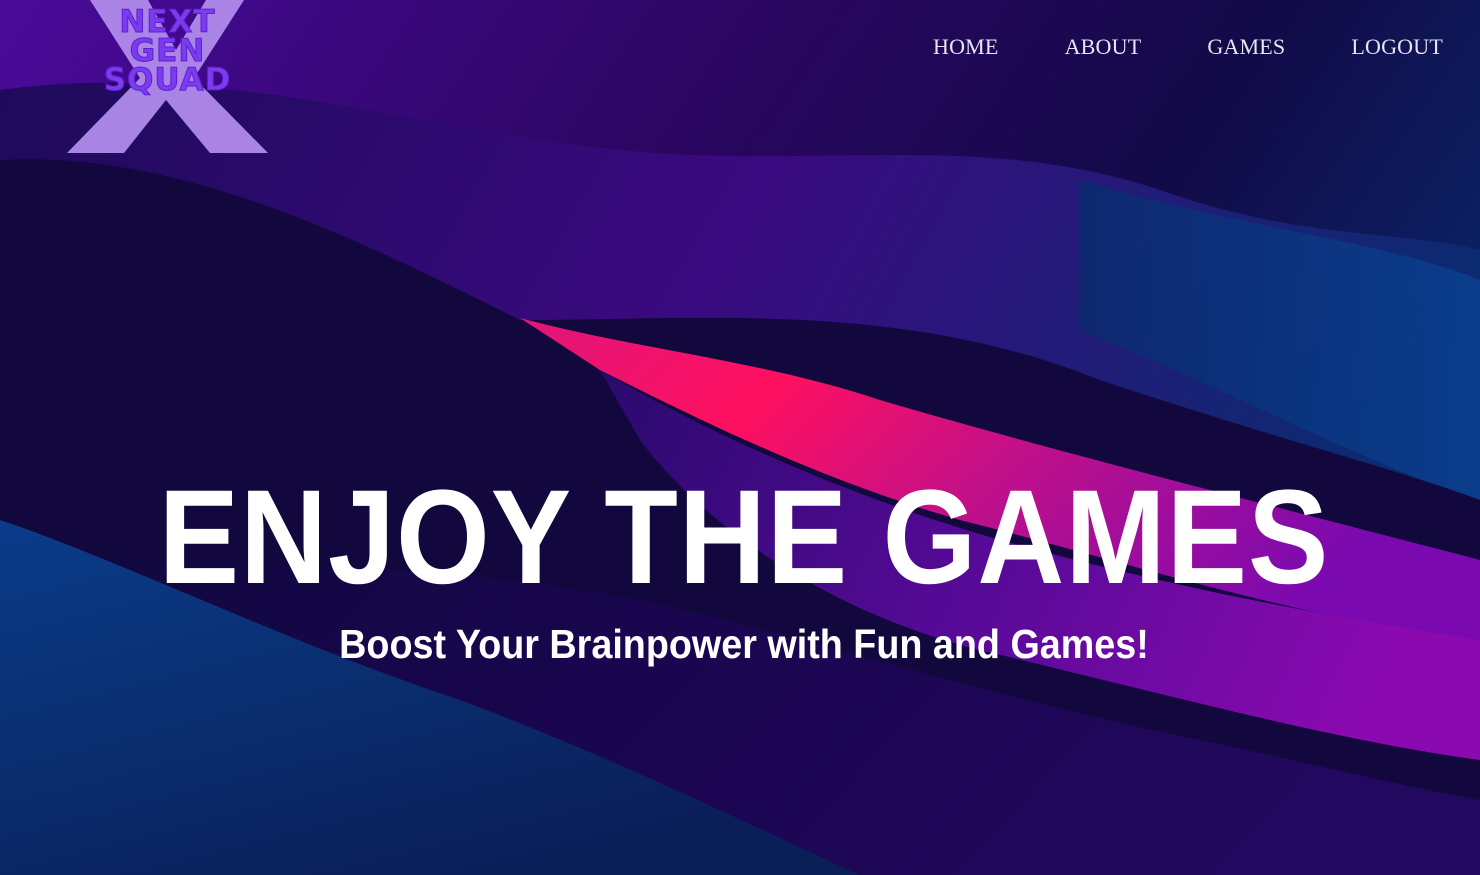 The height and width of the screenshot is (875, 1480). I want to click on nav-logout-link: LOGOUT, so click(1397, 47).